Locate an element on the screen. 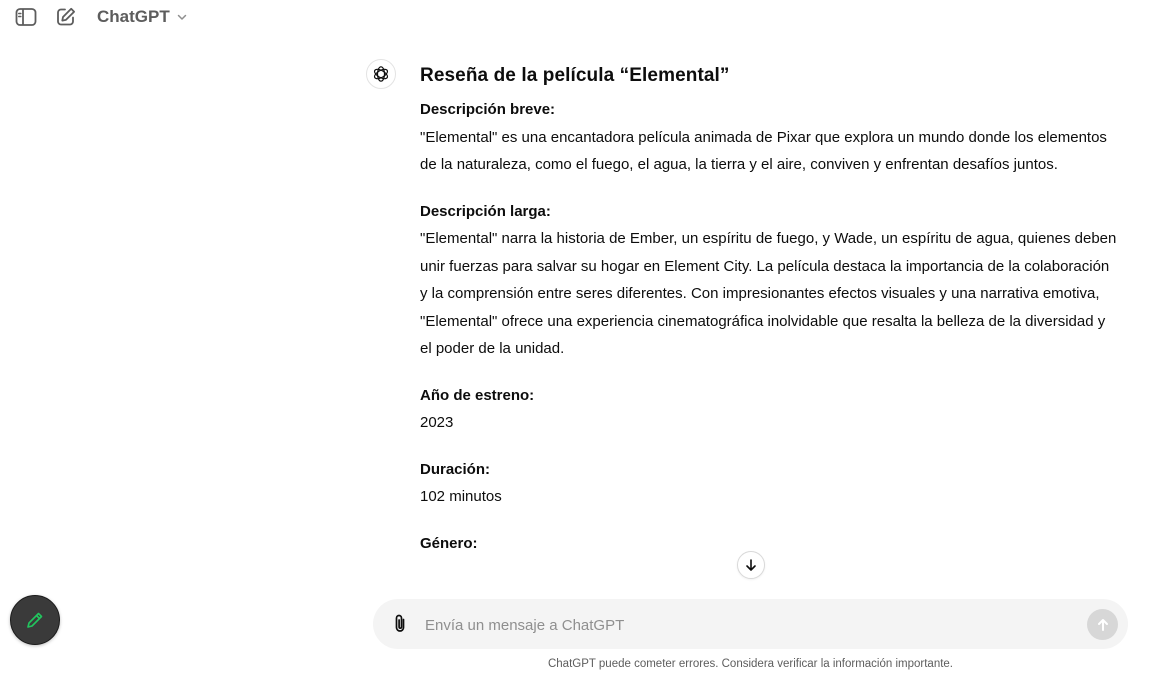  section-duration: Duración: 102 minutos is located at coordinates (770, 483).